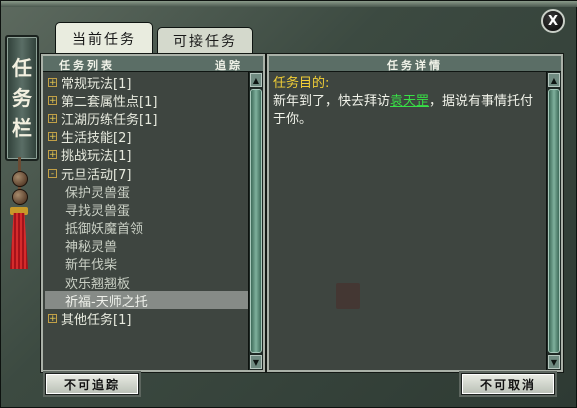 The width and height of the screenshot is (577, 408). What do you see at coordinates (348, 296) in the screenshot?
I see `seal-stamp-decoration` at bounding box center [348, 296].